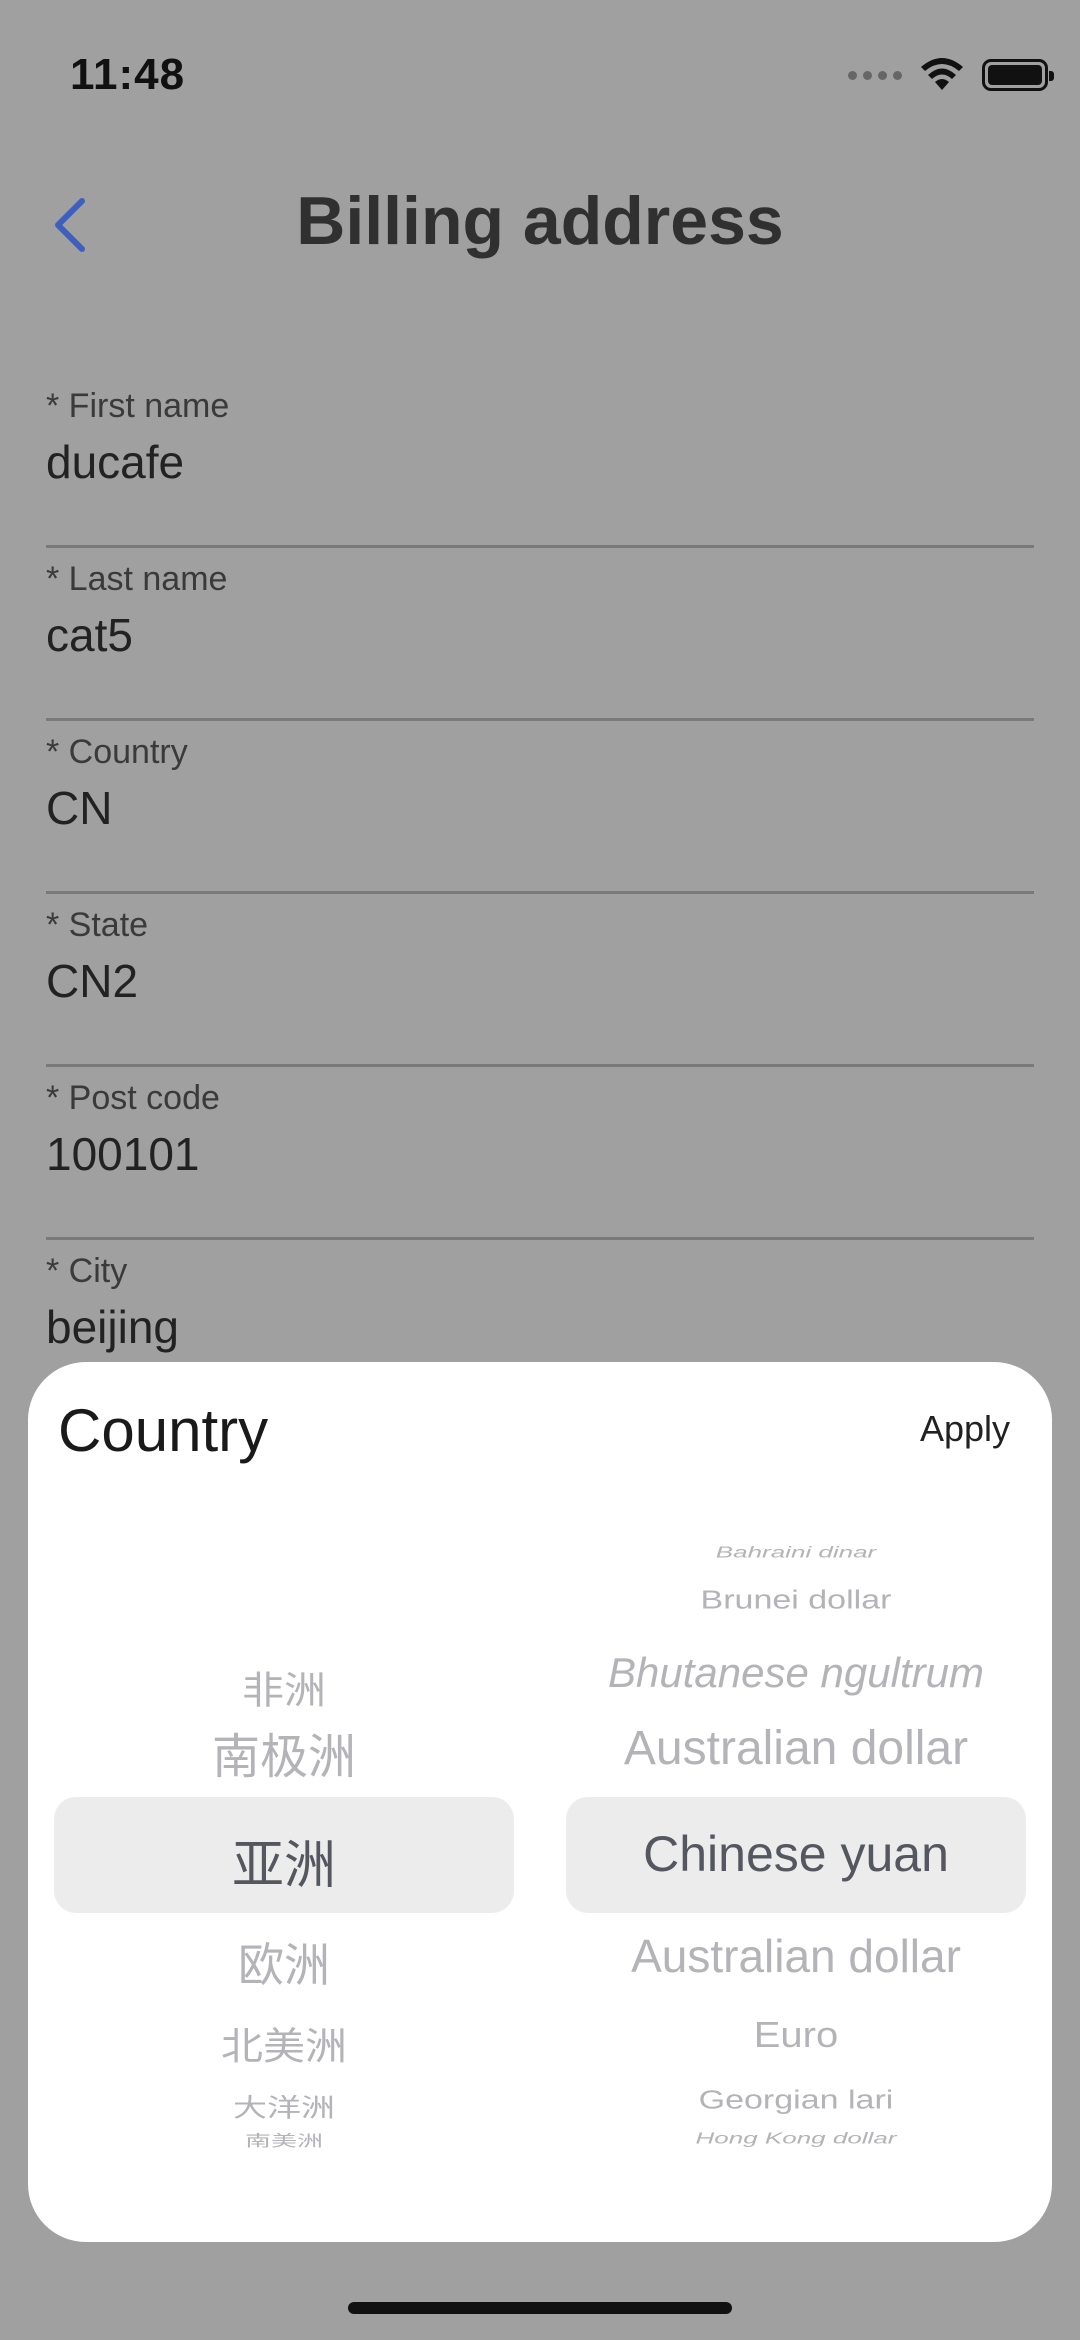 The width and height of the screenshot is (1080, 2340). Describe the element at coordinates (540, 980) in the screenshot. I see `state-field: * State CN2` at that location.